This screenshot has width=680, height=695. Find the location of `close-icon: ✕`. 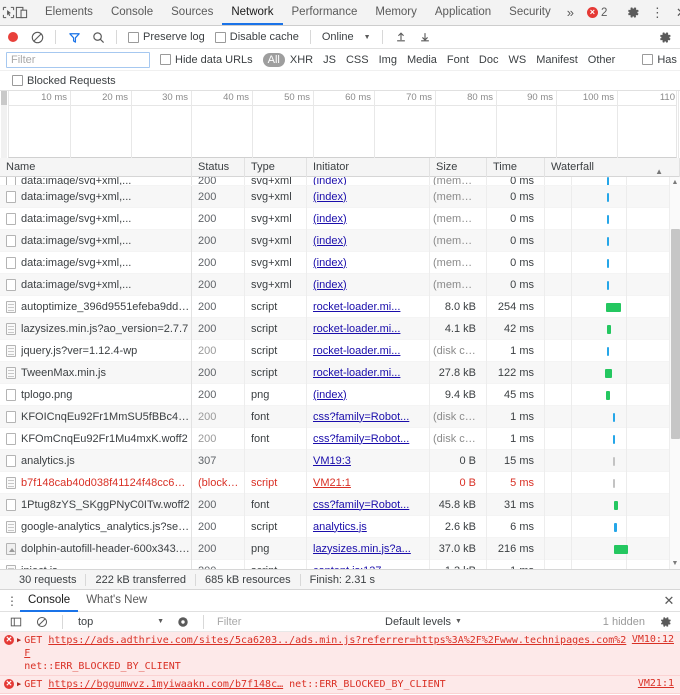

close-icon: ✕ is located at coordinates (674, 12).